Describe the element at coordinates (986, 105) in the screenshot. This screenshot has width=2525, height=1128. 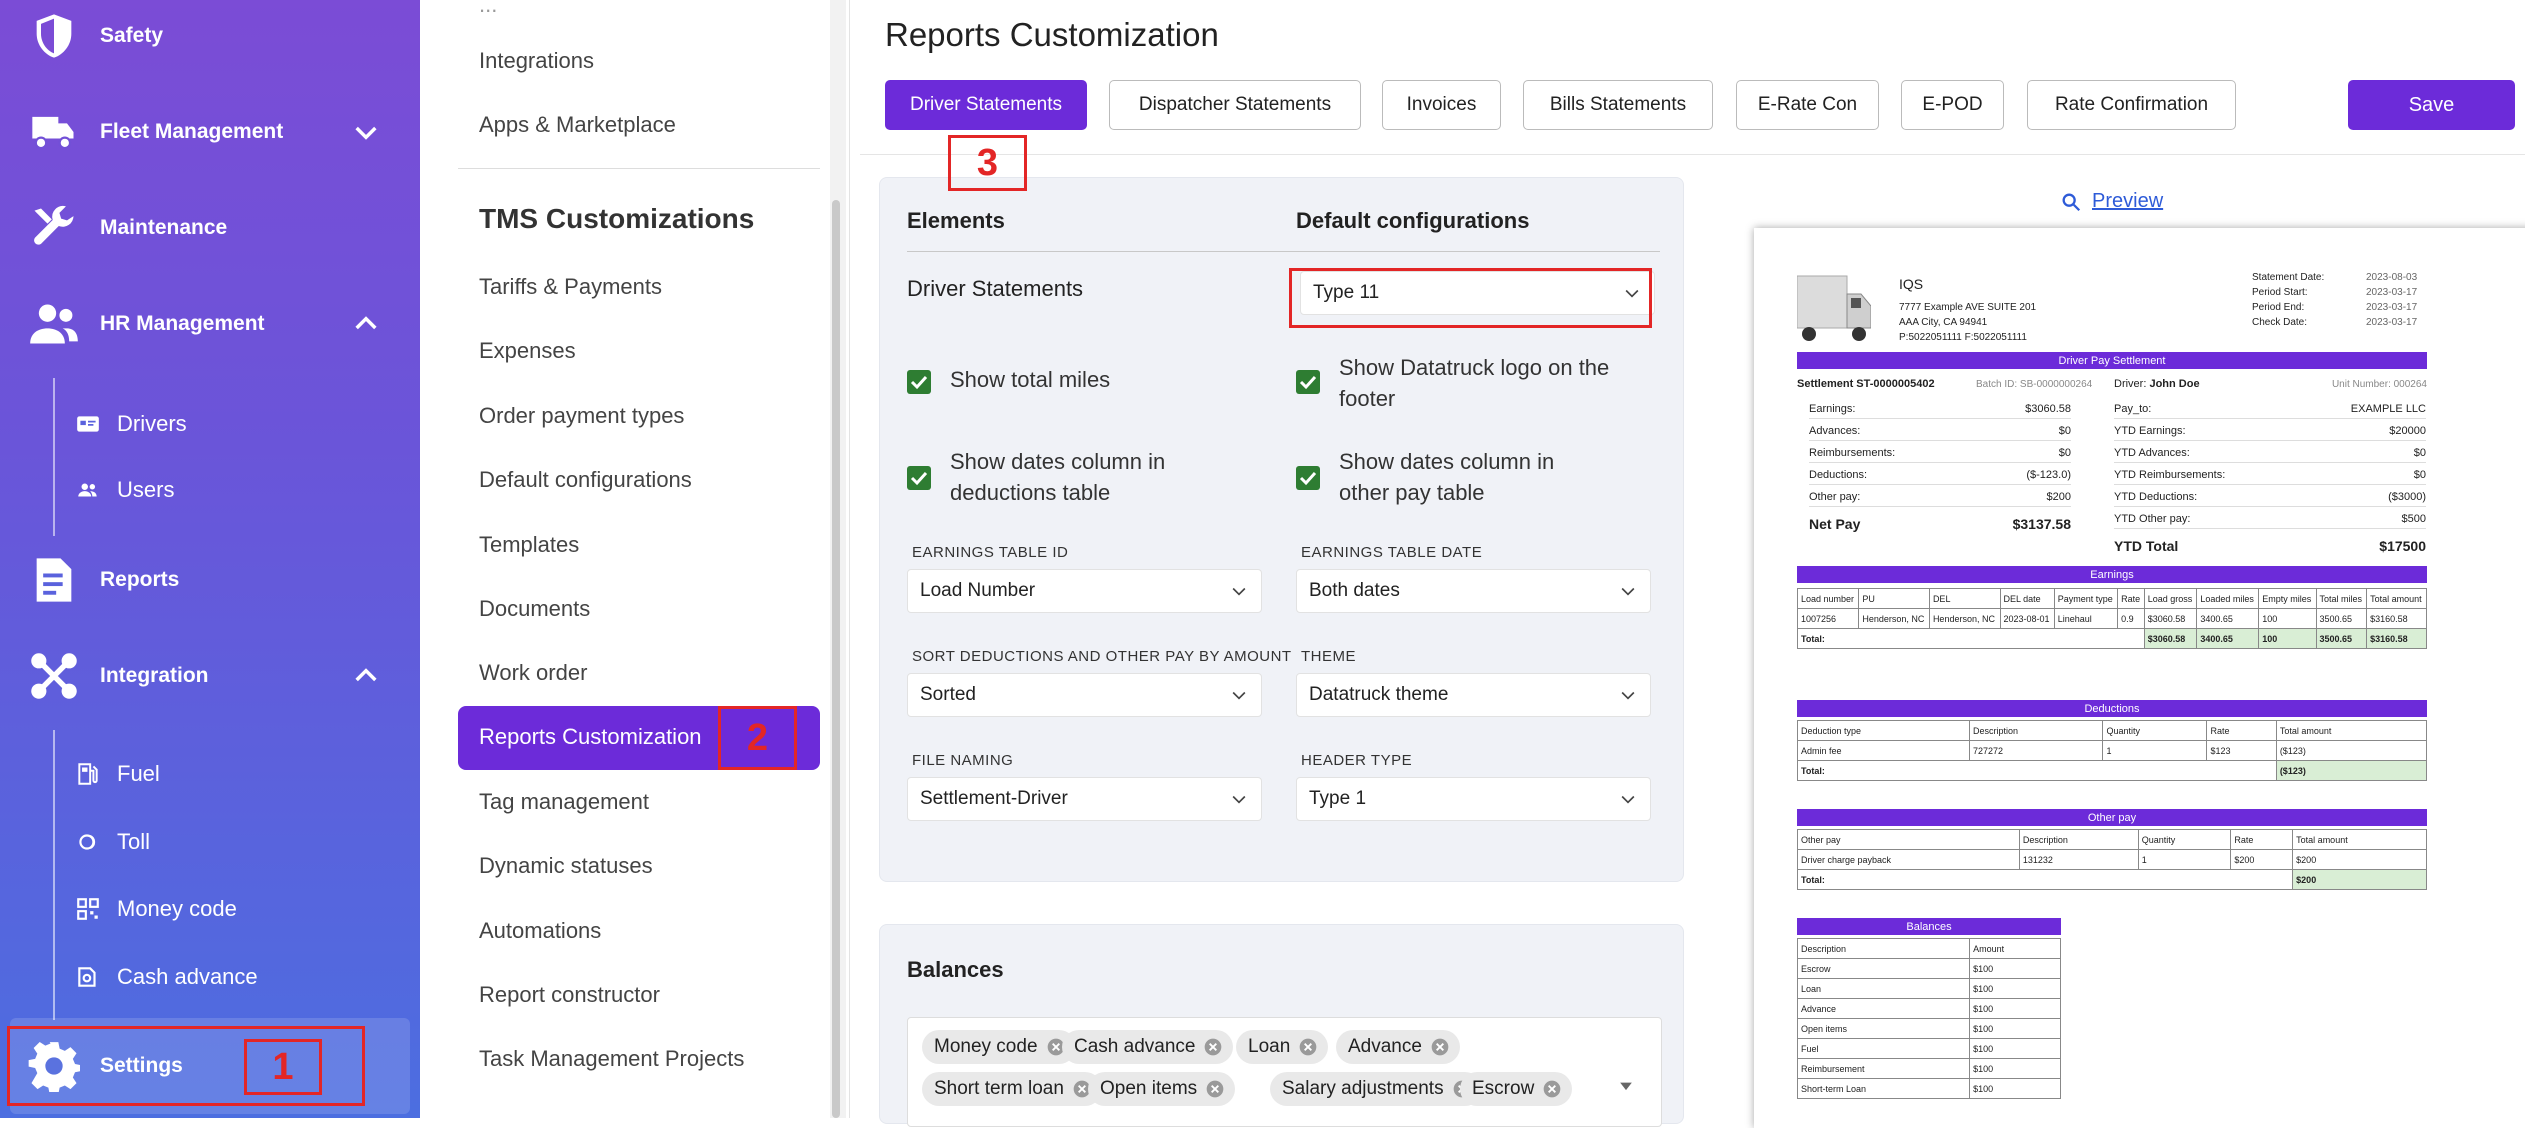
I see `tab-driver-statements: Driver Statements` at that location.